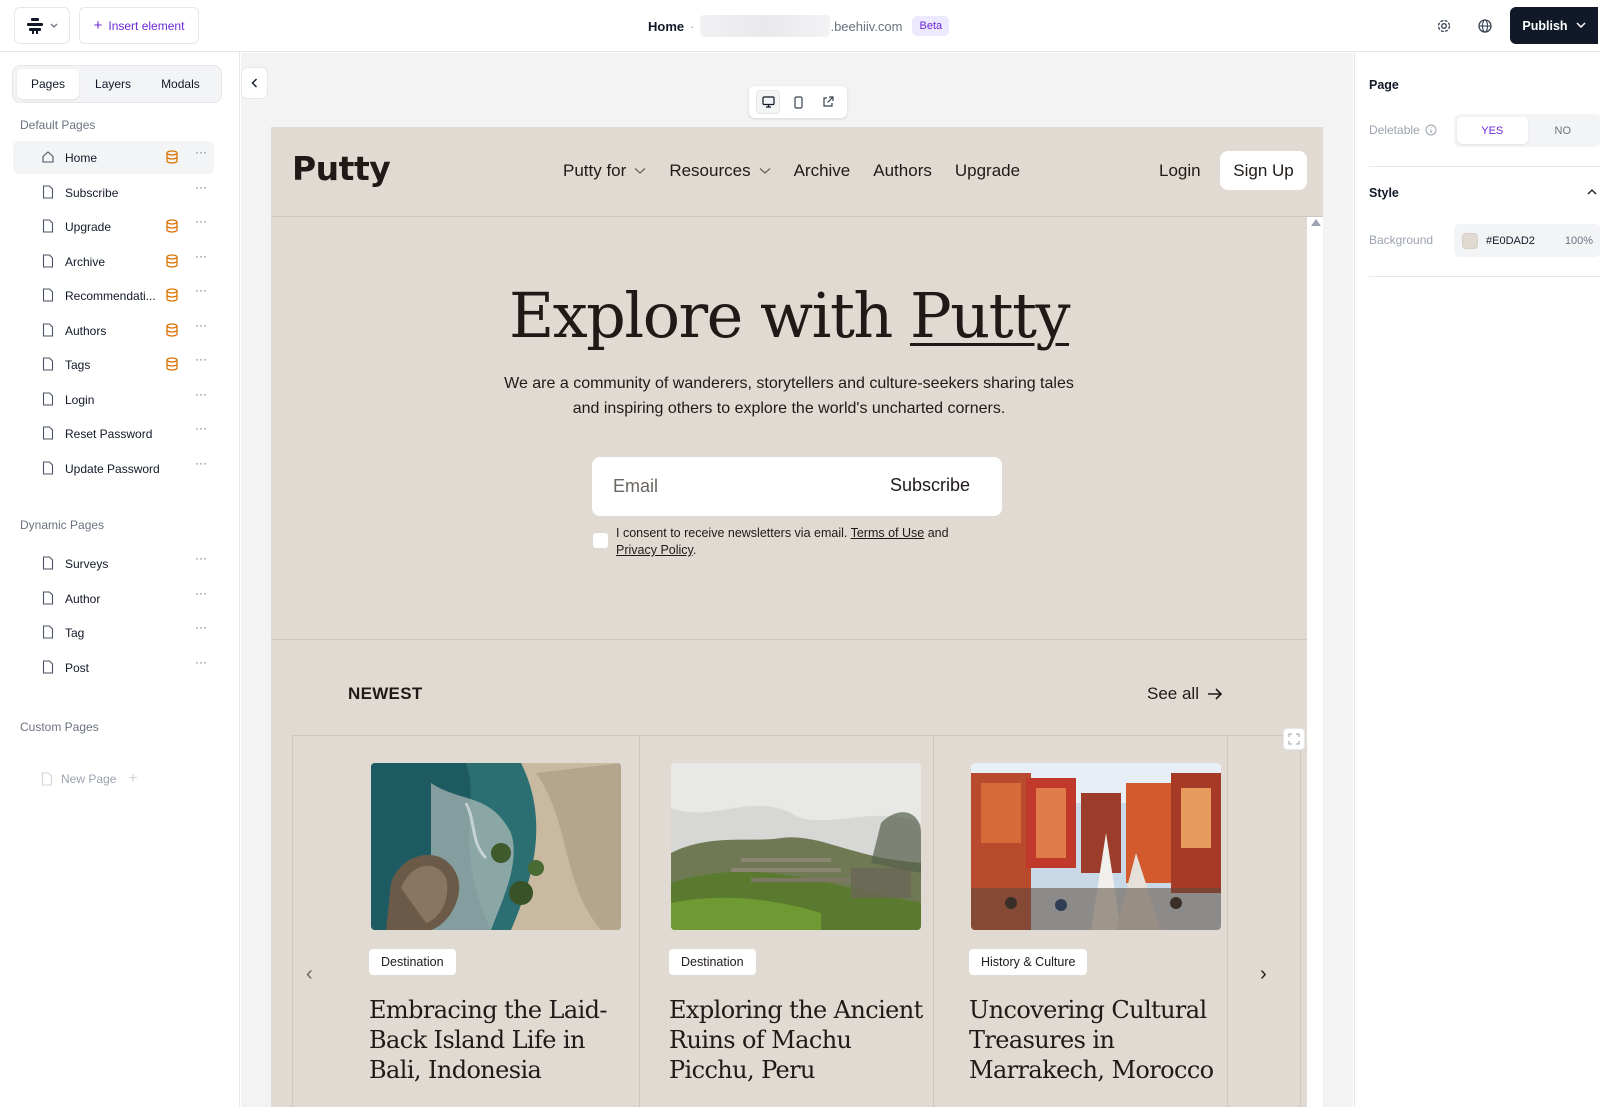  I want to click on device-toolbar, so click(798, 102).